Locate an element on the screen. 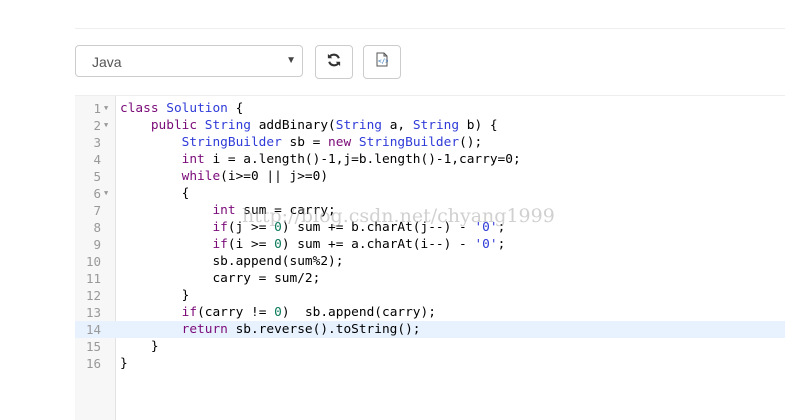  code-line: 5 while(i>=0 || j>=0) is located at coordinates (430, 176).